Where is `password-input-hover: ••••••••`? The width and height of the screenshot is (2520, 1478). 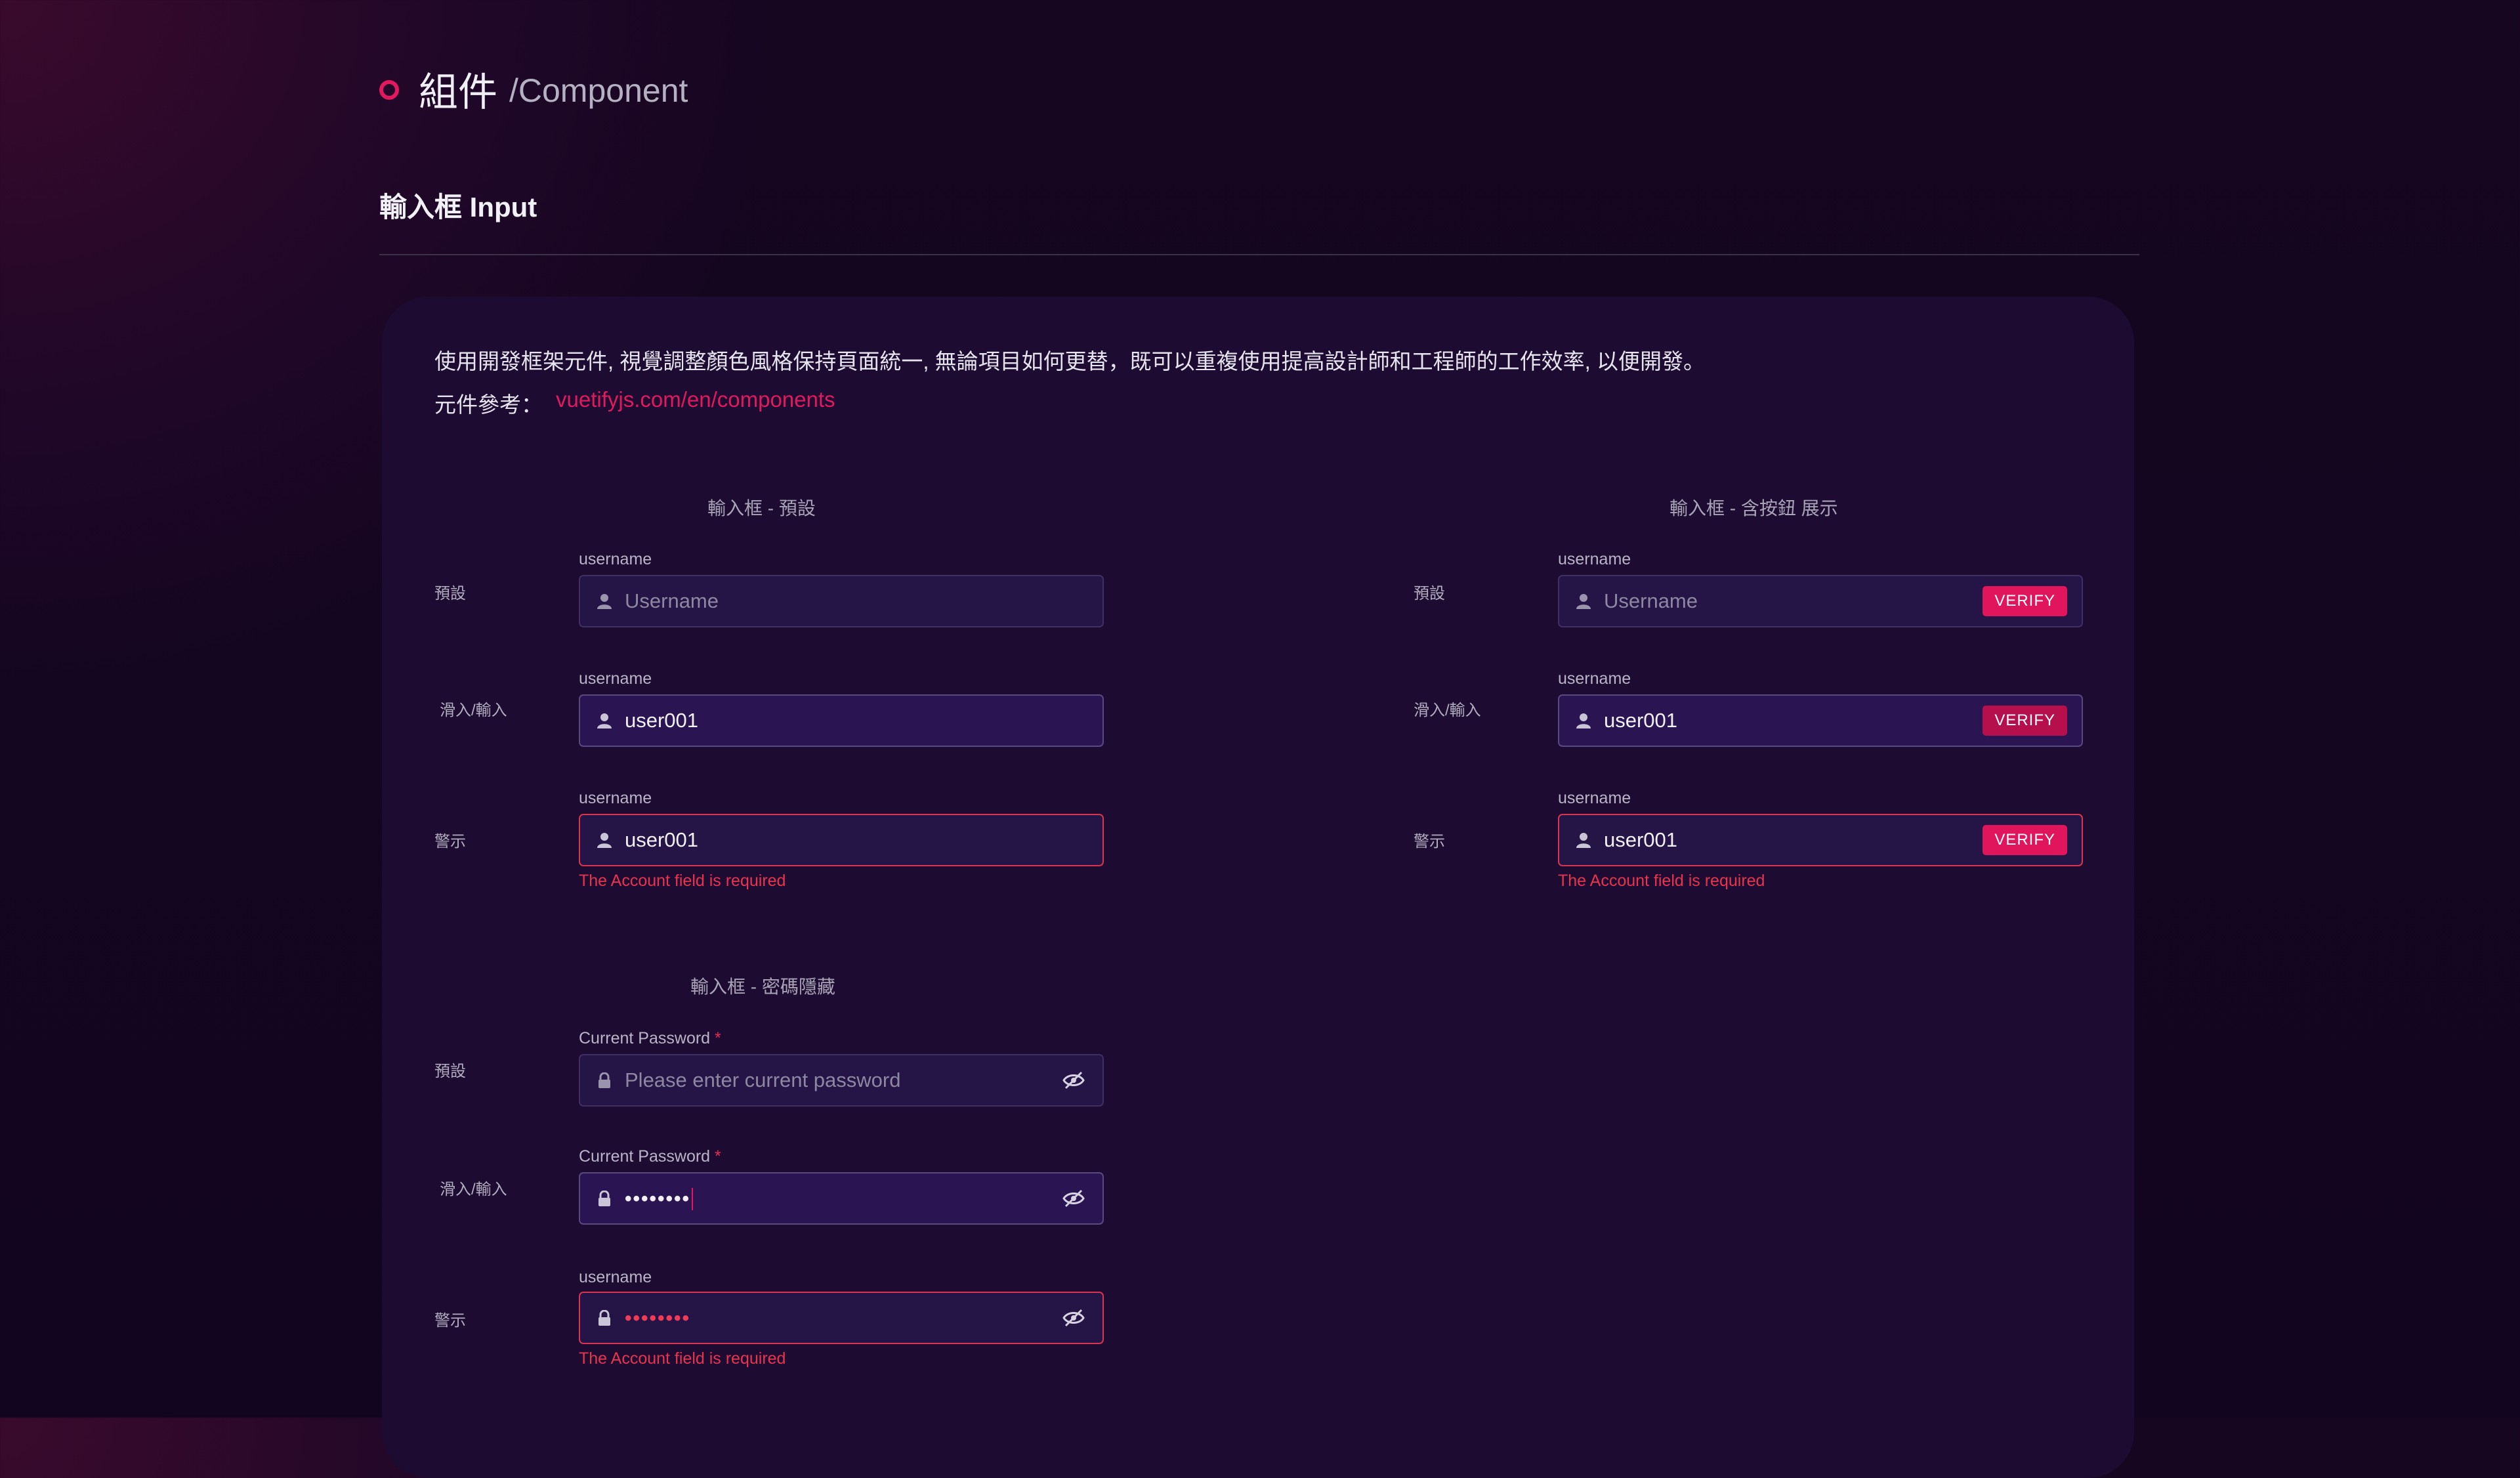 password-input-hover: •••••••• is located at coordinates (841, 1198).